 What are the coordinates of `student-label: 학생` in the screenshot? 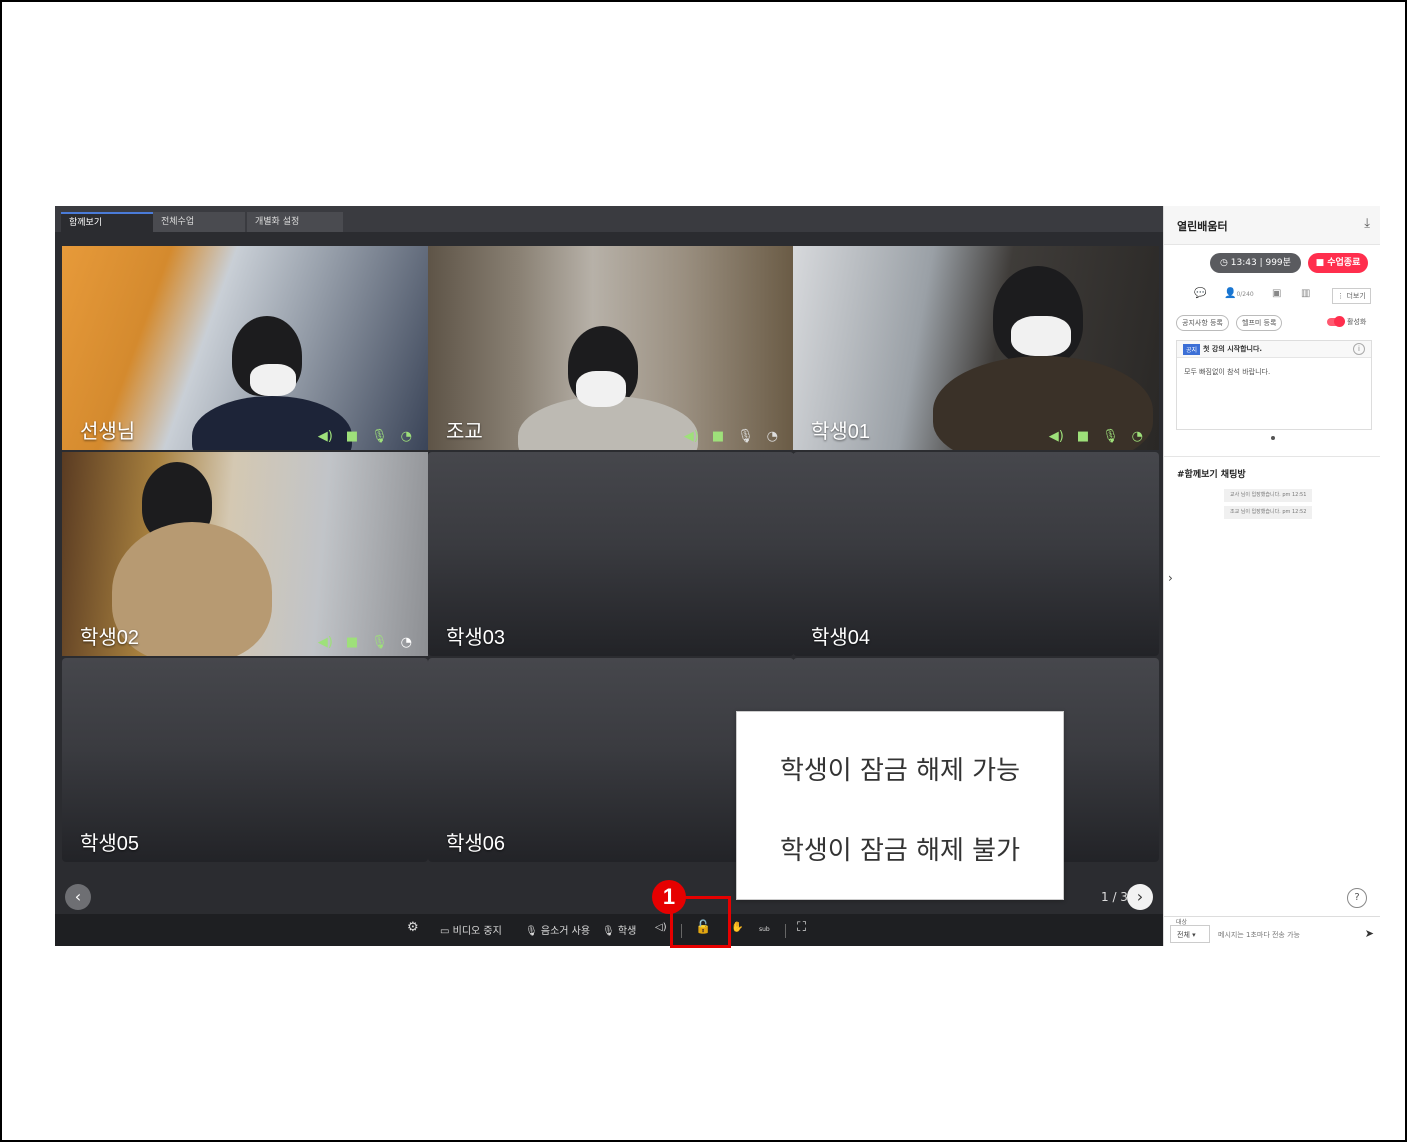 It's located at (627, 931).